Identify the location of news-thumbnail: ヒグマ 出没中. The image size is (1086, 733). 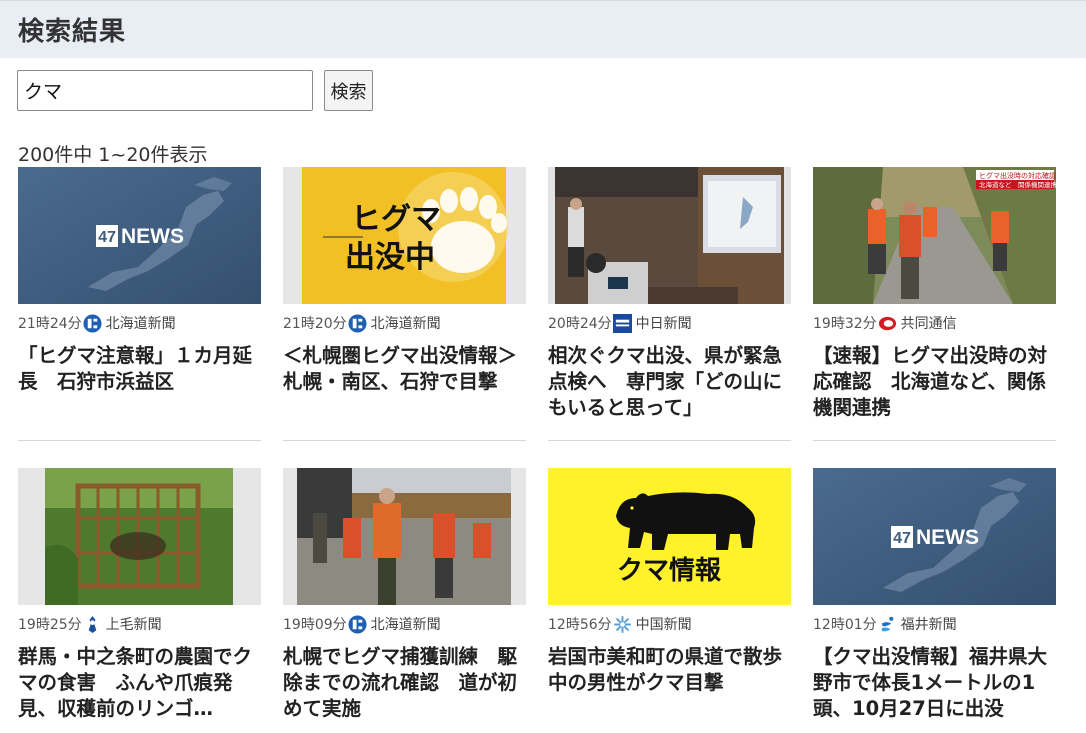
(404, 235).